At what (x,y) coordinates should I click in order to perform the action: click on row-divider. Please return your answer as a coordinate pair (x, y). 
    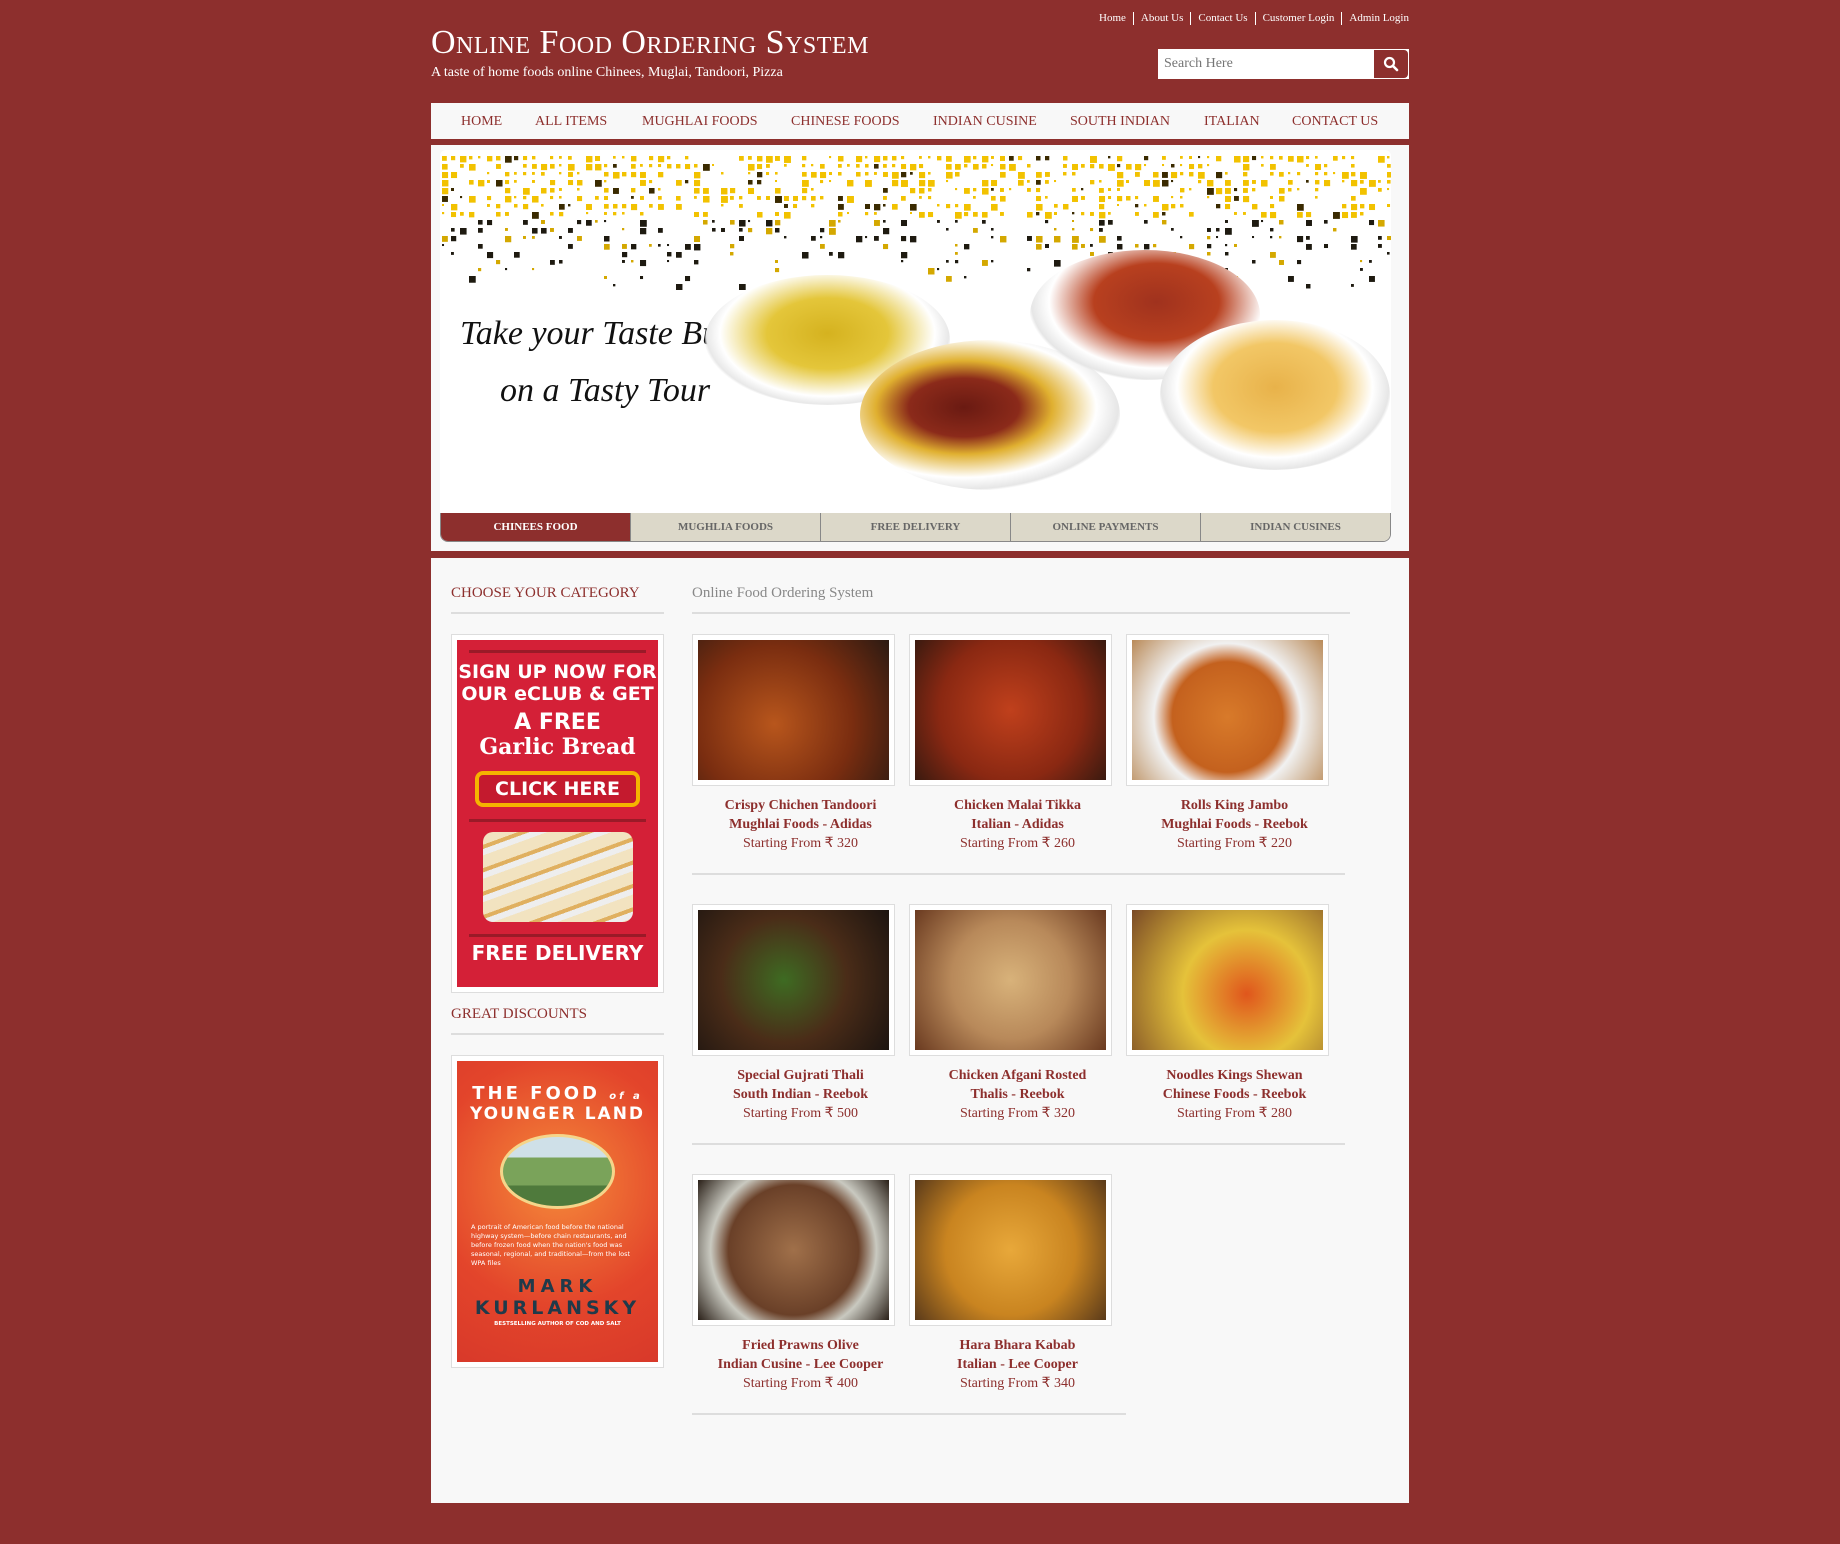
    Looking at the image, I should click on (1018, 1144).